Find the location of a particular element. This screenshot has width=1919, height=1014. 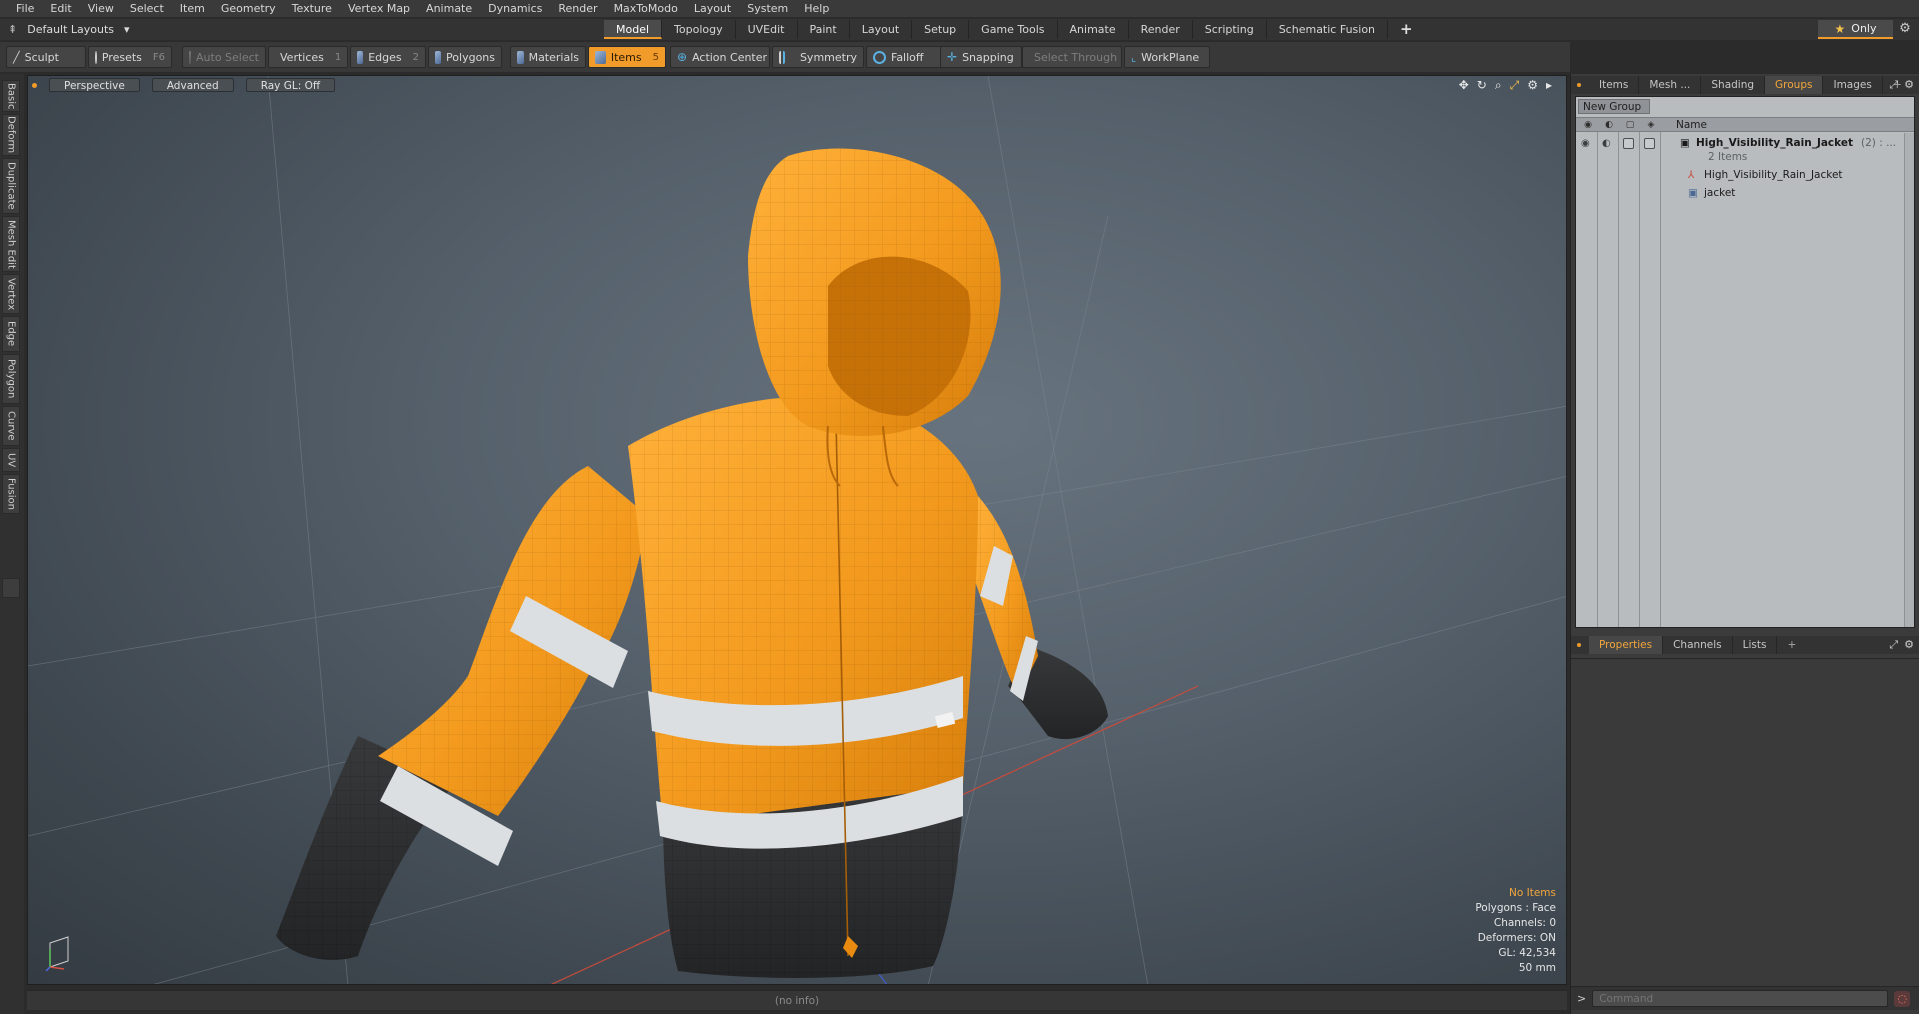

menu-file: File is located at coordinates (25, 8).